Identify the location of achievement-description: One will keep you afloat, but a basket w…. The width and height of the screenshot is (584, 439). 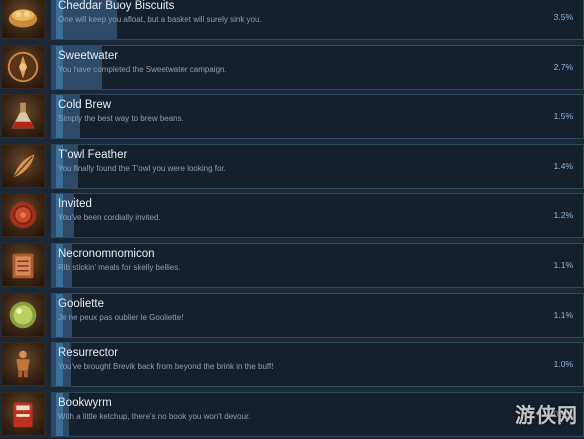
(160, 19).